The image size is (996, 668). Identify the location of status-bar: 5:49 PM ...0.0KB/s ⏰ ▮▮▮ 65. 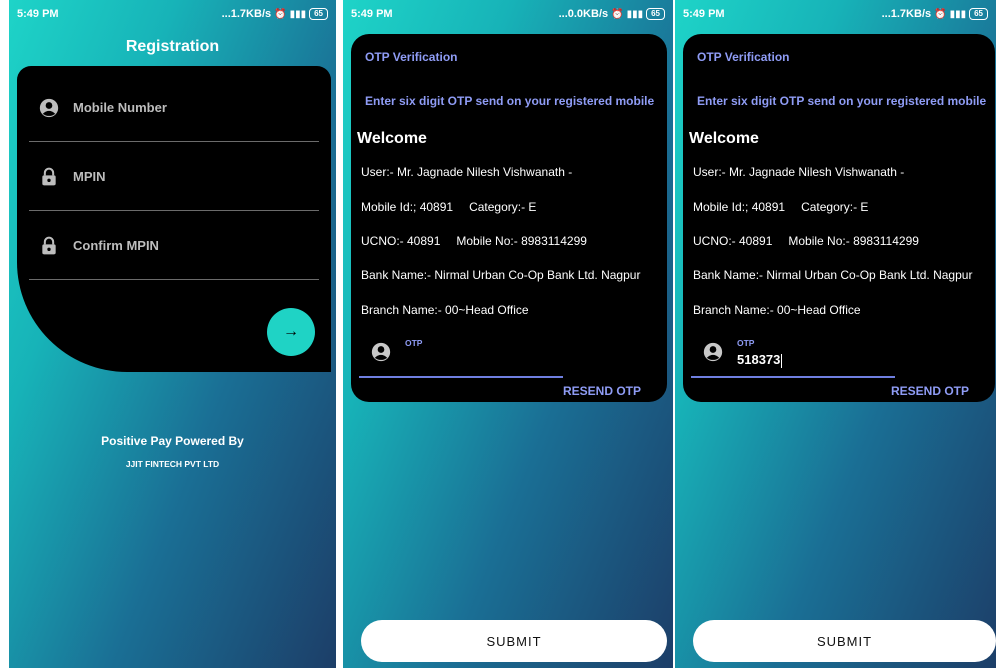
(508, 14).